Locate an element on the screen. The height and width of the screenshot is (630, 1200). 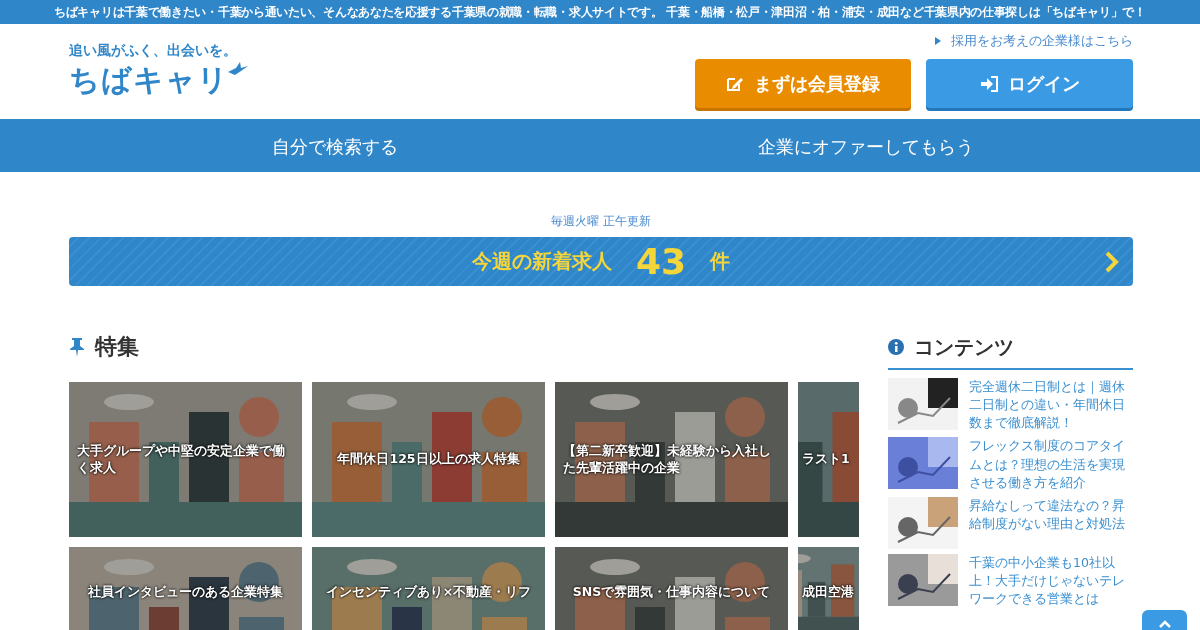
nav-link: 自分で検索する is located at coordinates (334, 147).